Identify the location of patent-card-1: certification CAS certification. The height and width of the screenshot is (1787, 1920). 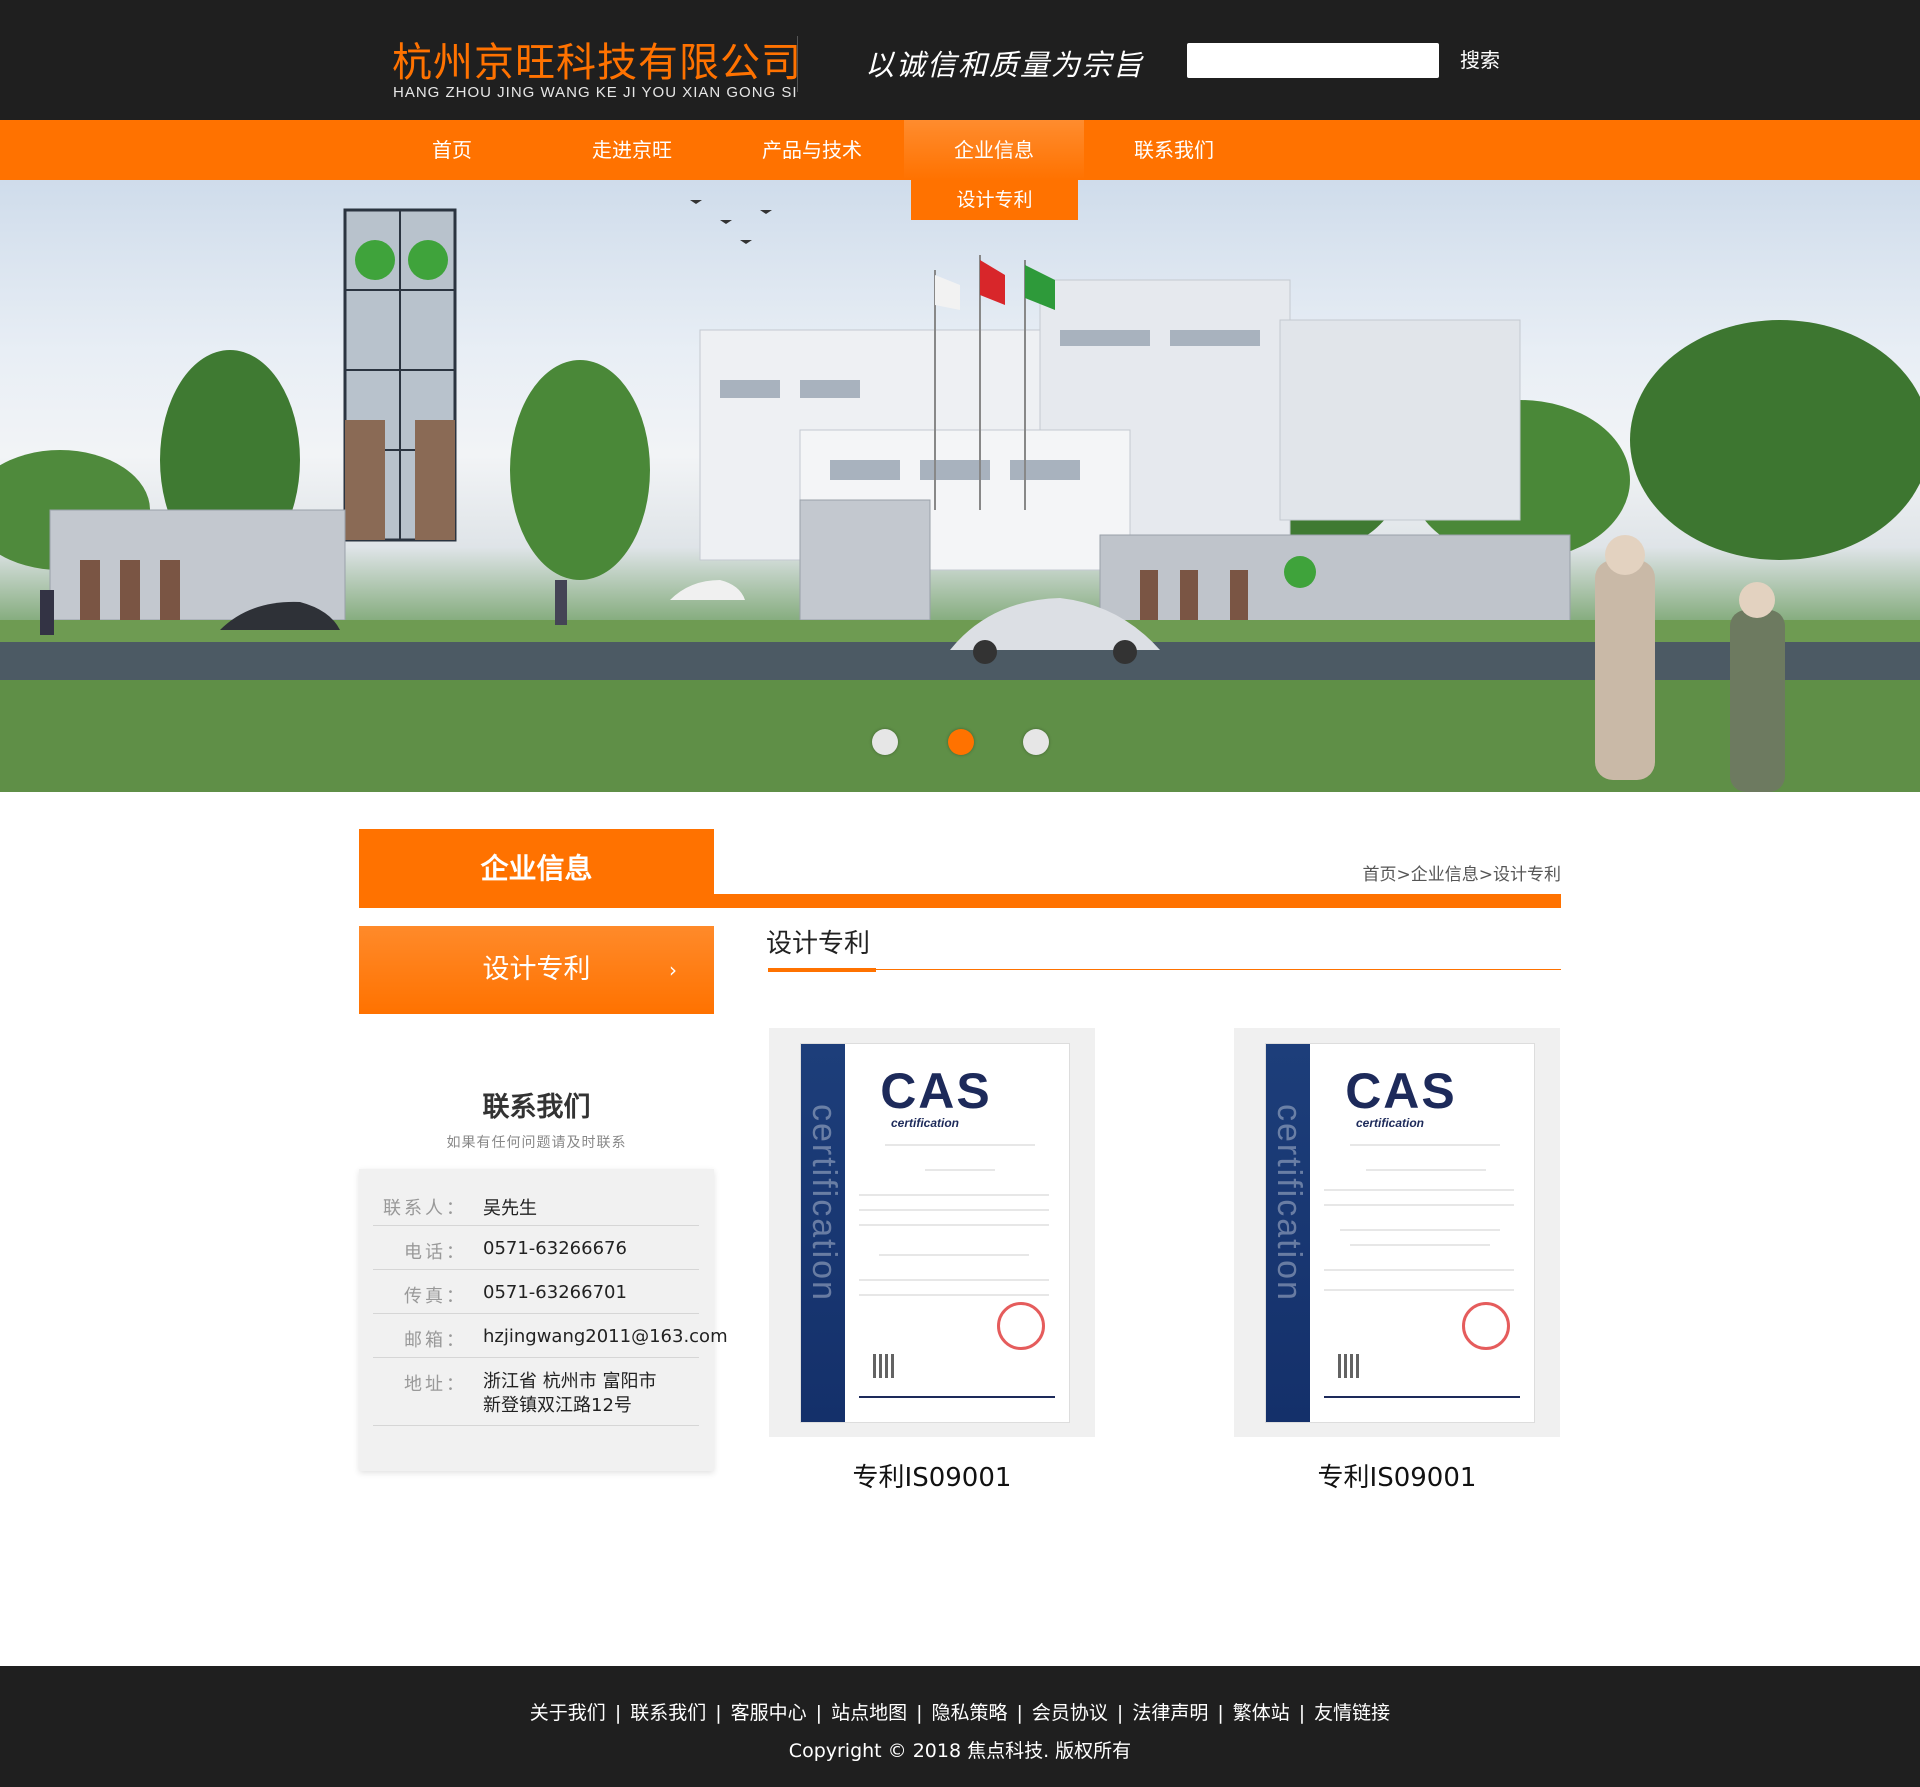
(932, 1232).